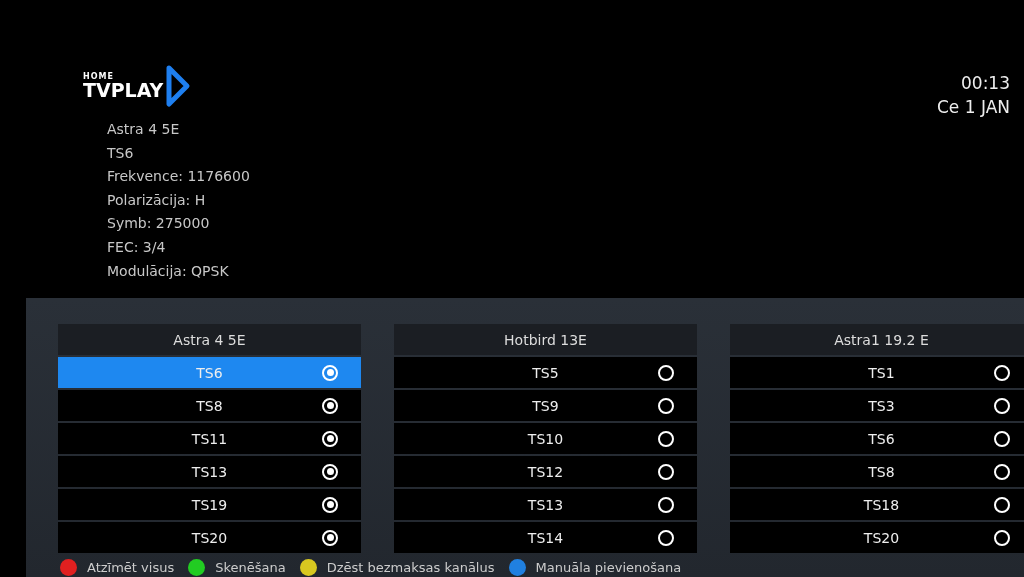 The height and width of the screenshot is (577, 1024). I want to click on transponder-label: TS1, so click(881, 372).